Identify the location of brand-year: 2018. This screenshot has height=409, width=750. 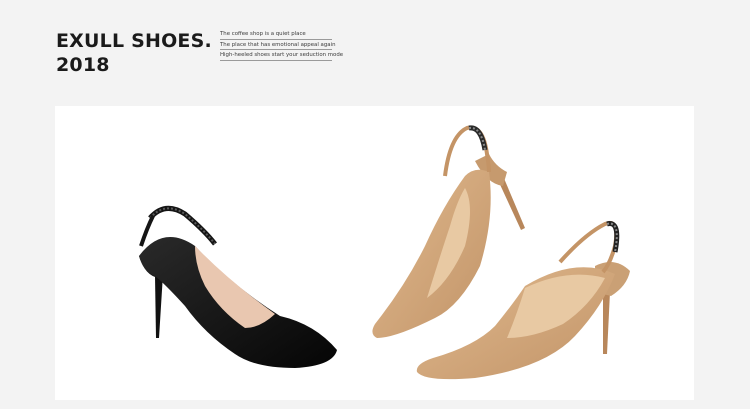
(83, 65).